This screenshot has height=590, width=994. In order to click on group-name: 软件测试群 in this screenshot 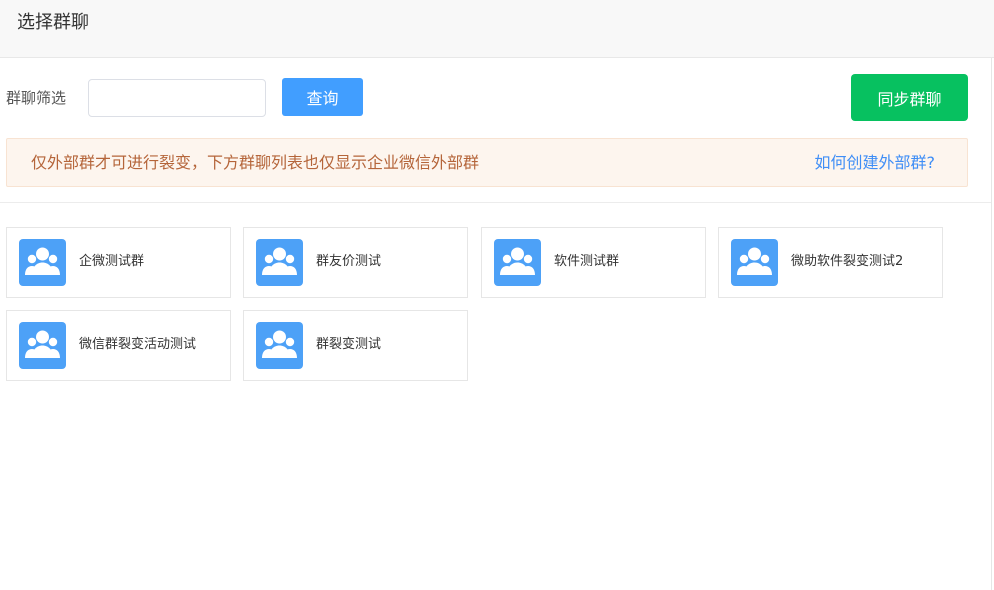, I will do `click(587, 261)`.